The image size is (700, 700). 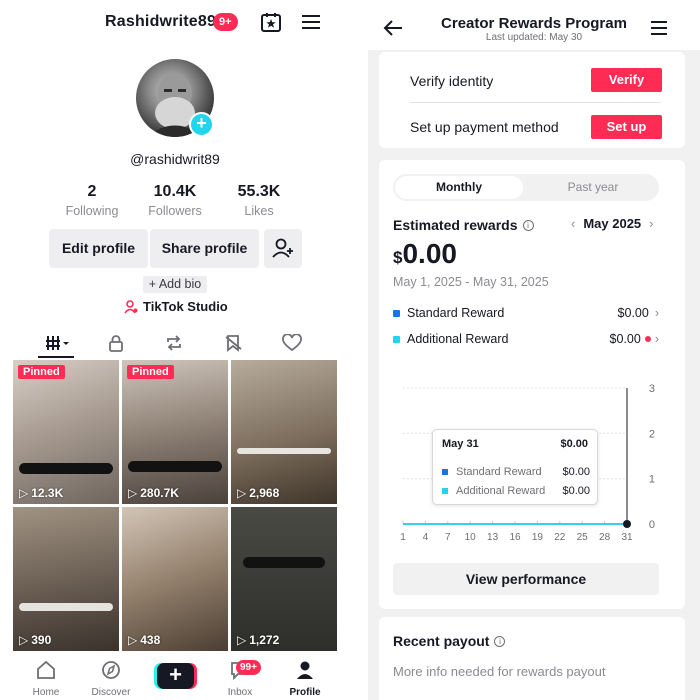 I want to click on y-tick-label: 0, so click(x=652, y=525).